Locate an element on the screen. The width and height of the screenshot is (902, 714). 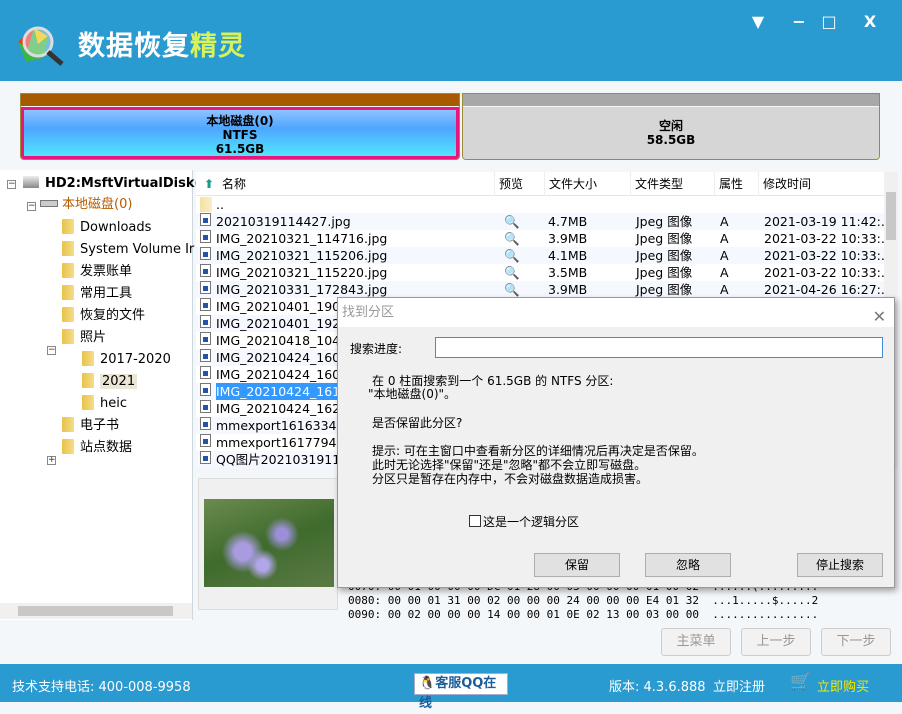
maximize-button: □ is located at coordinates (829, 22).